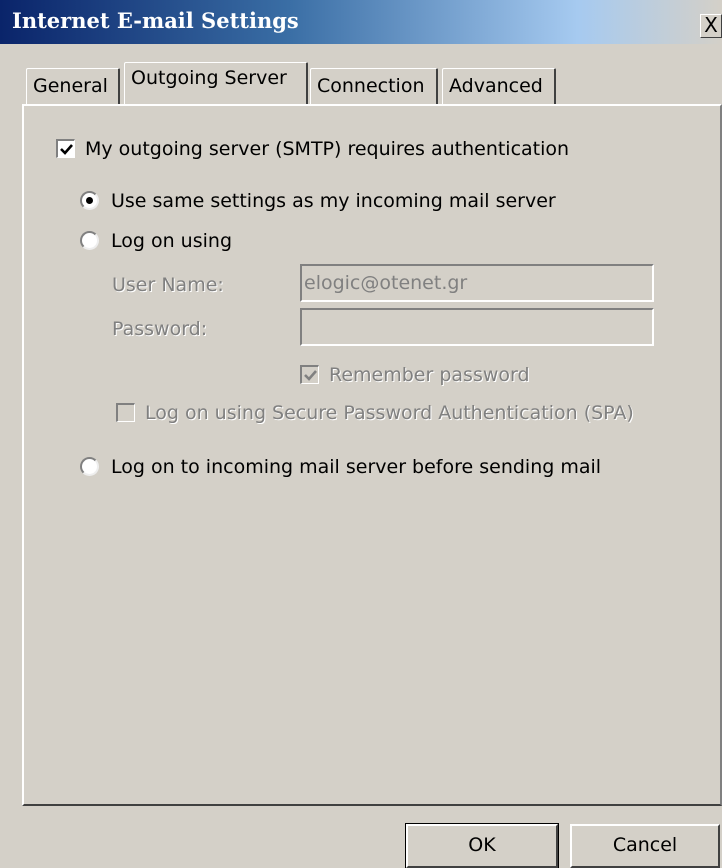 This screenshot has width=722, height=868. I want to click on username-field: elogic@otenet.gr, so click(477, 283).